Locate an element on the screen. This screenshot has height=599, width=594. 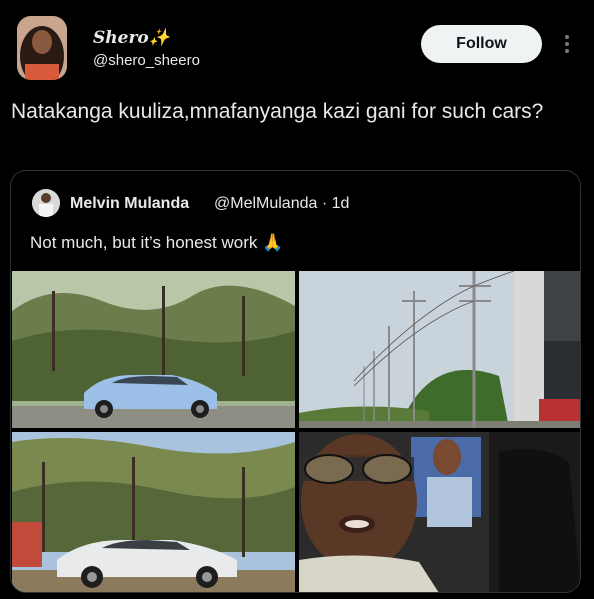
photo-blue-car is located at coordinates (153, 349).